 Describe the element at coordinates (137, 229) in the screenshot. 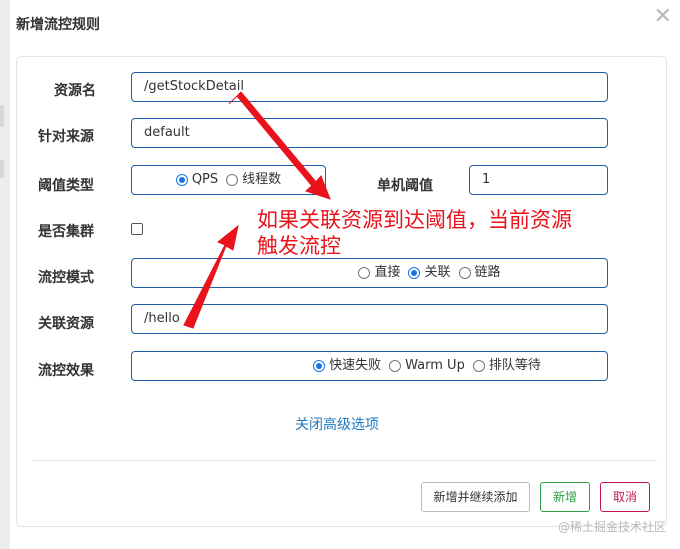

I see `cluster-checkbox` at that location.